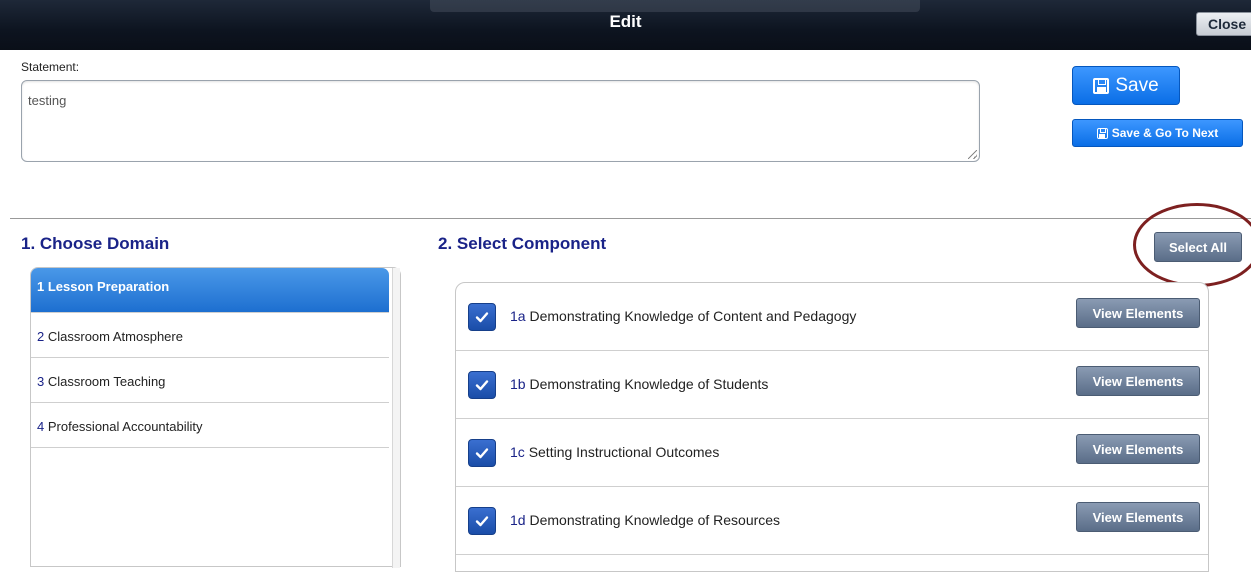  Describe the element at coordinates (210, 335) in the screenshot. I see `domain-item-classroom-atmosphere: 2 Classroom Atmosphere` at that location.